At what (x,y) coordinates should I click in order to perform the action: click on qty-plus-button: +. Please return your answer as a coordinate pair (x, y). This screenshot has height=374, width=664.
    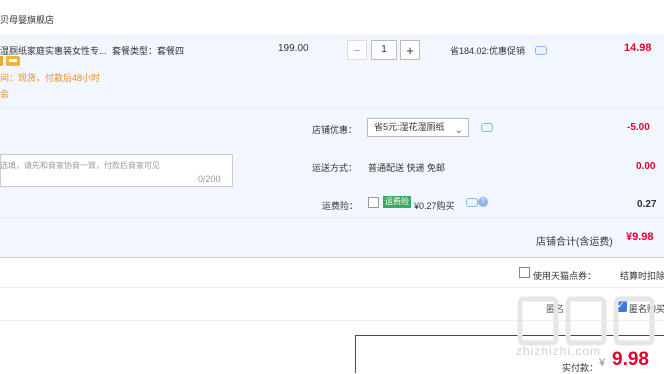
    Looking at the image, I should click on (410, 50).